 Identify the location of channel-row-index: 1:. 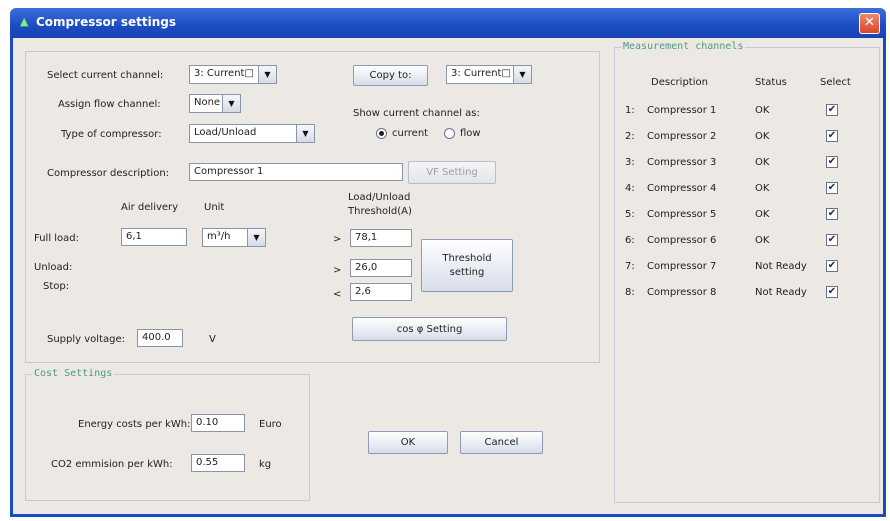
(630, 110).